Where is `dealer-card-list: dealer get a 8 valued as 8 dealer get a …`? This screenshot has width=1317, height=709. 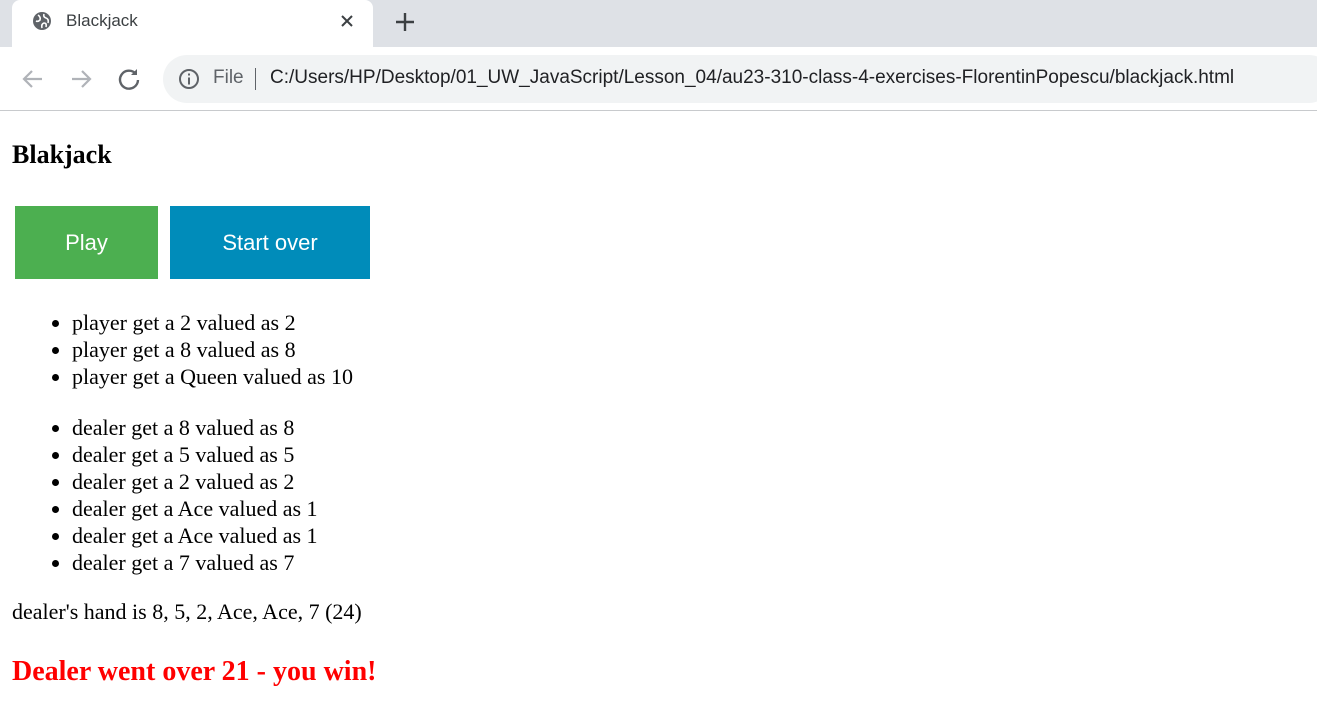 dealer-card-list: dealer get a 8 valued as 8 dealer get a … is located at coordinates (165, 495).